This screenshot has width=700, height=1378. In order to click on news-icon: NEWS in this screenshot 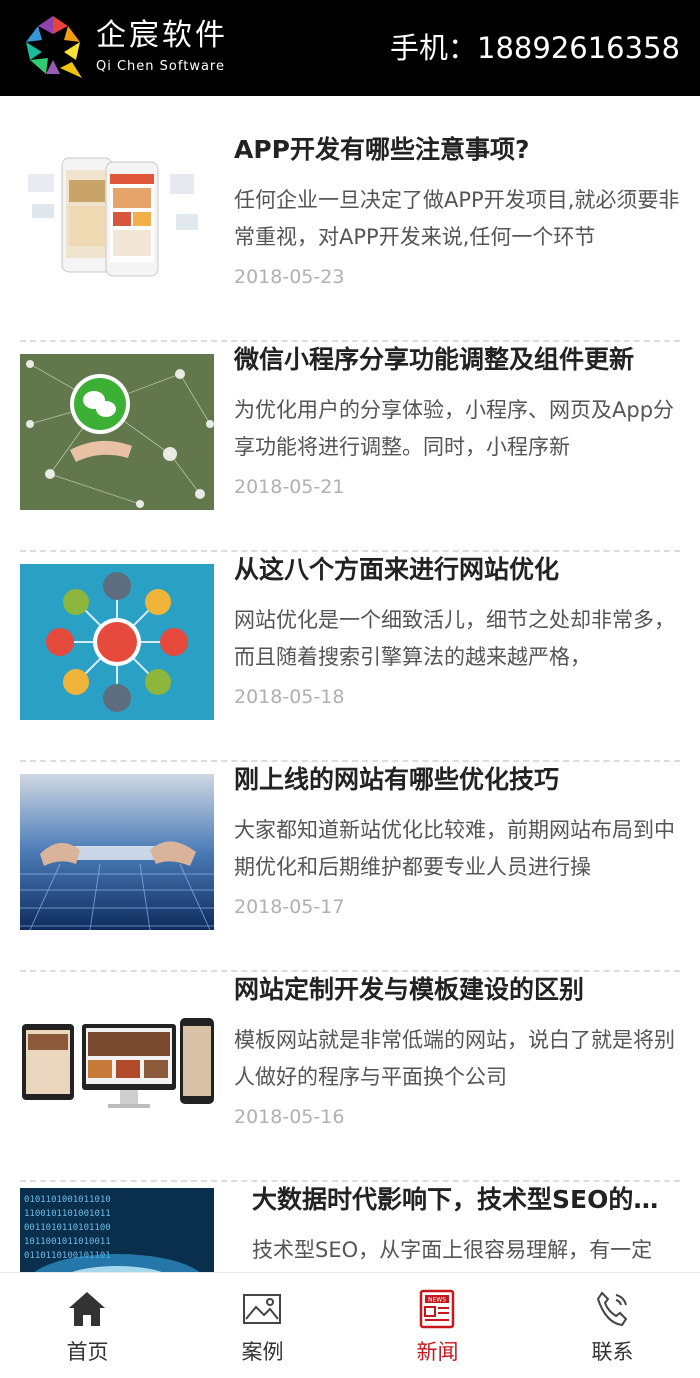, I will do `click(437, 1309)`.